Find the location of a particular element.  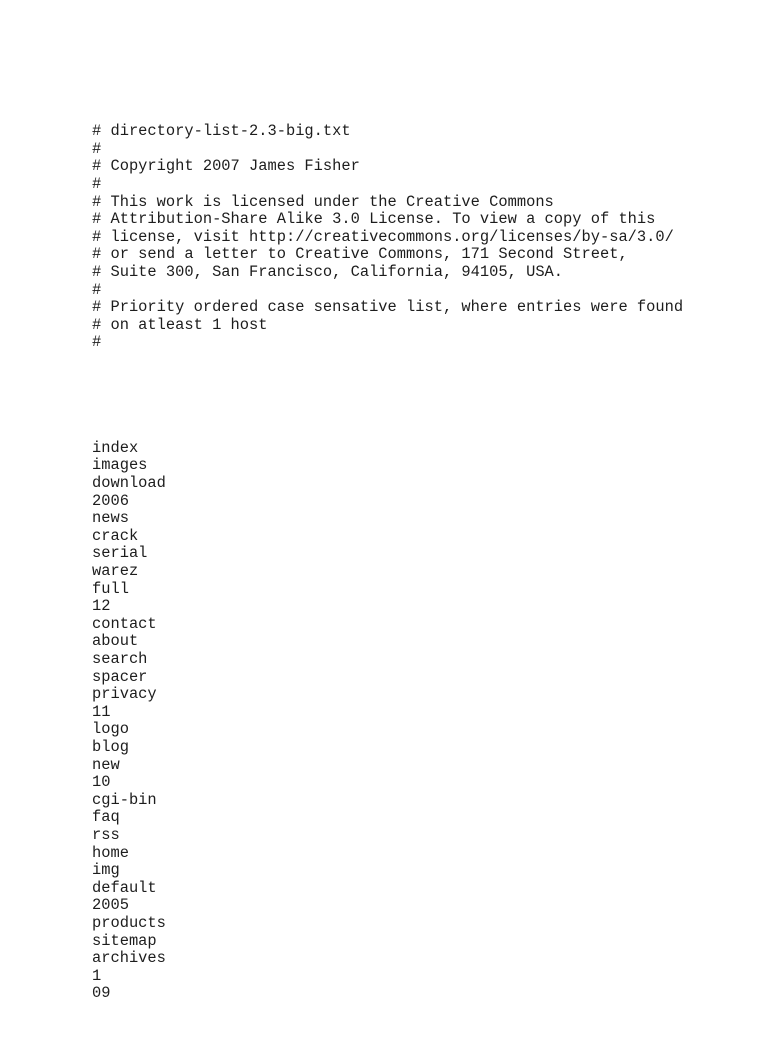

wordlist-entry: 09 is located at coordinates (101, 993).